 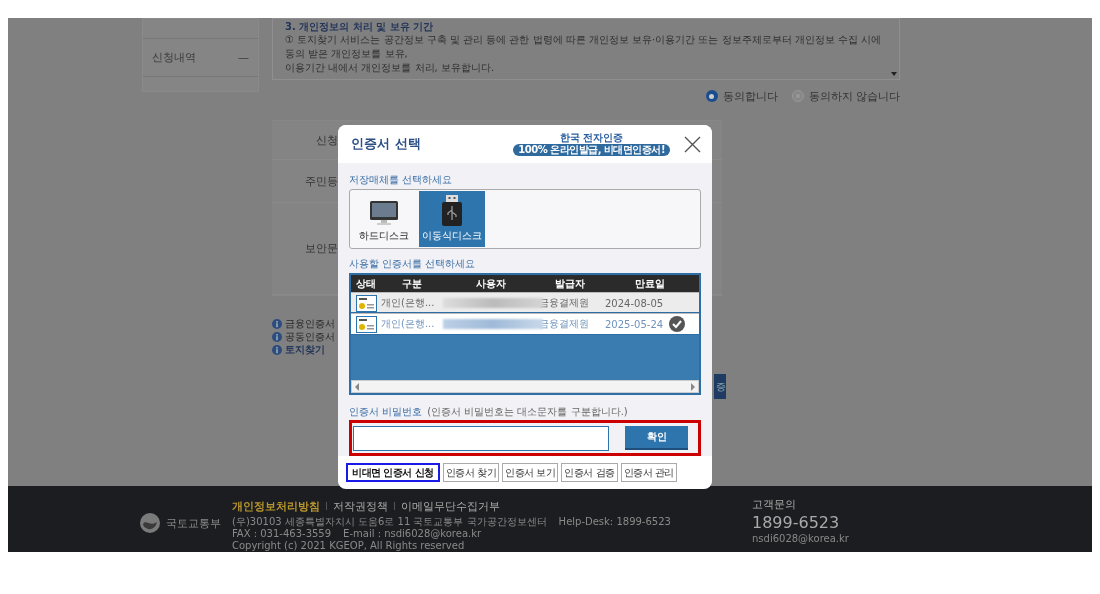 I want to click on action-button: 증, so click(x=720, y=386).